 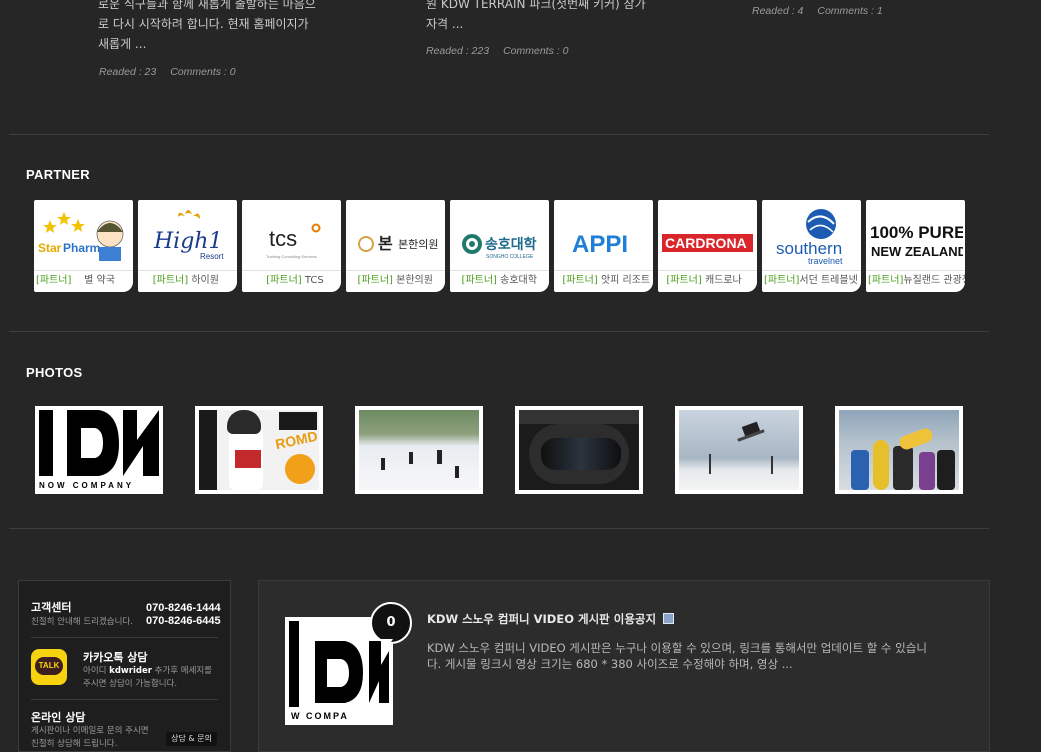 I want to click on save-icon, so click(x=669, y=618).